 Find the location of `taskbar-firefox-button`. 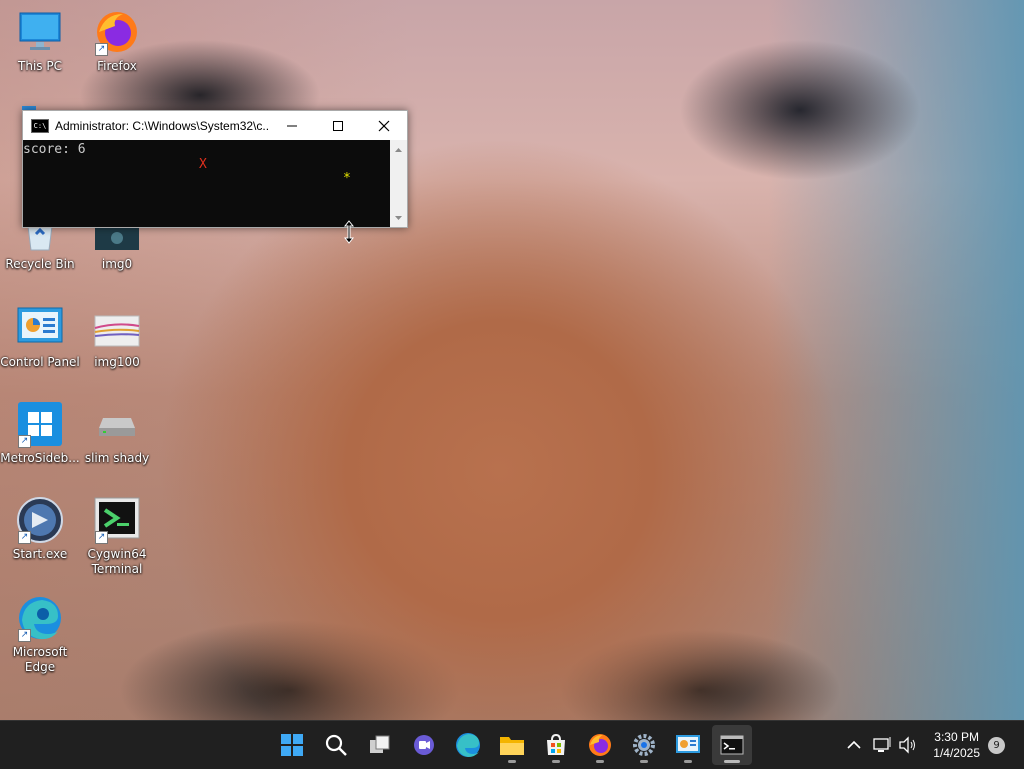

taskbar-firefox-button is located at coordinates (600, 745).